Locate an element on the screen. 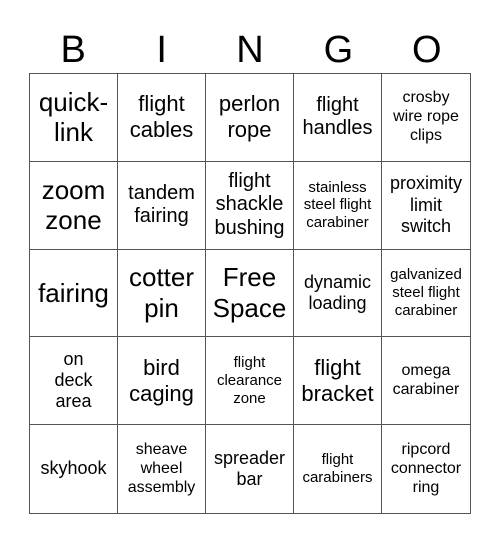 Image resolution: width=500 pixels, height=544 pixels. bingo-cell: perlon rope is located at coordinates (250, 118).